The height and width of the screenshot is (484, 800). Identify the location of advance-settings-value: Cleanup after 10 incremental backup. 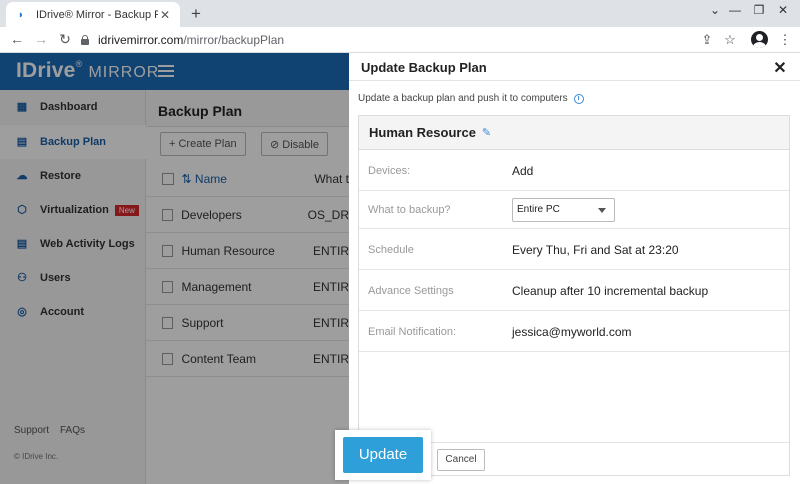
(610, 291).